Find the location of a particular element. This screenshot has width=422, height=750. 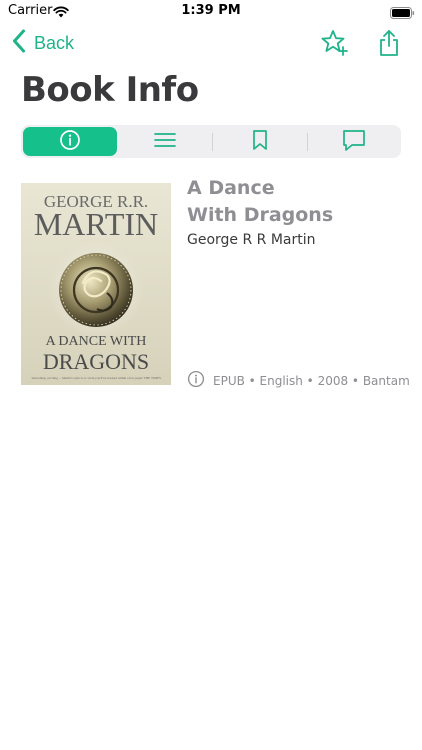

info-tabs is located at coordinates (211, 141).